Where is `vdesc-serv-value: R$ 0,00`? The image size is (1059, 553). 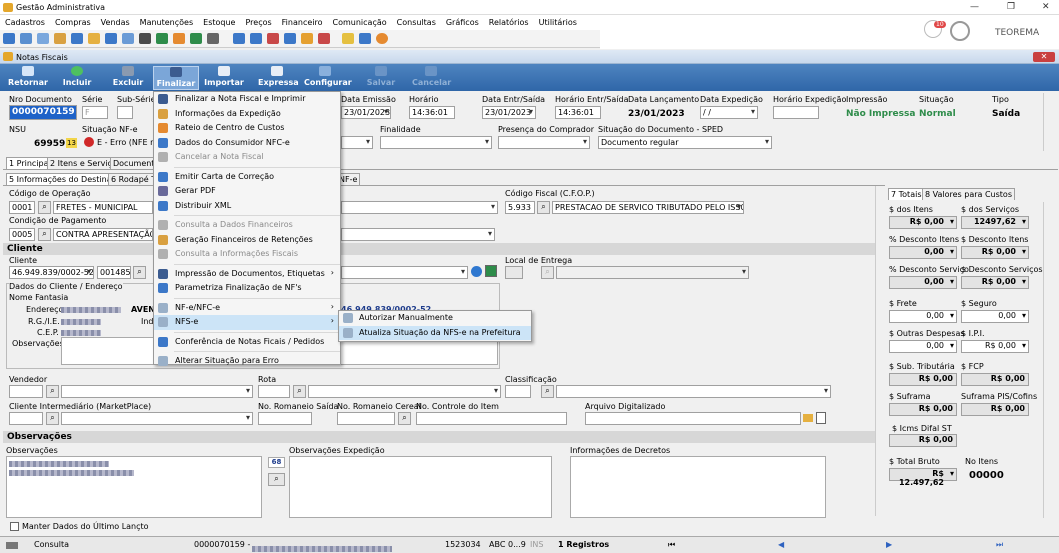 vdesc-serv-value: R$ 0,00 is located at coordinates (995, 282).